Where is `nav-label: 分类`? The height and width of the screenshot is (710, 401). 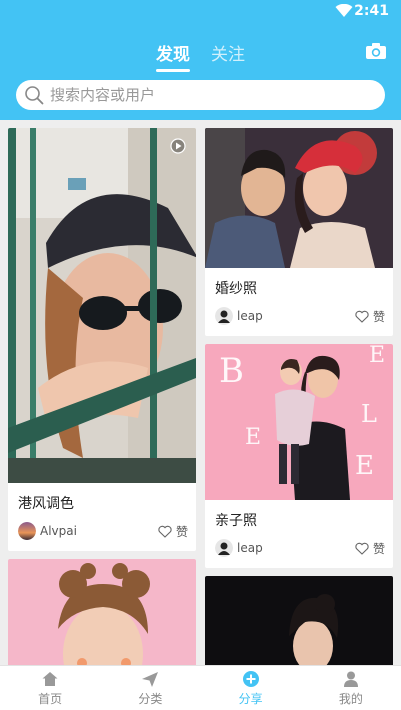
nav-label: 分类 is located at coordinates (150, 698).